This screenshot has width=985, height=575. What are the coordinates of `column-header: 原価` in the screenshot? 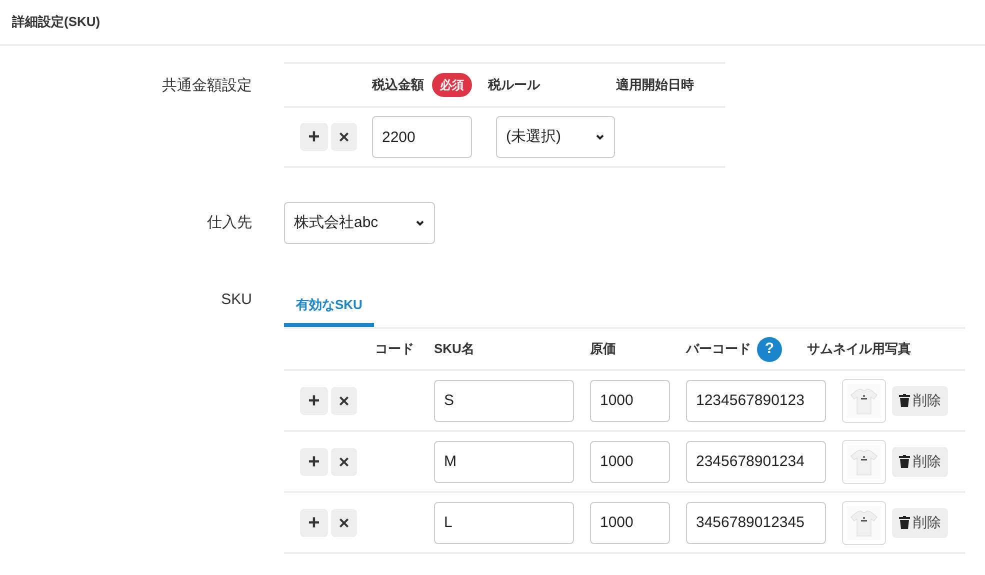 It's located at (603, 349).